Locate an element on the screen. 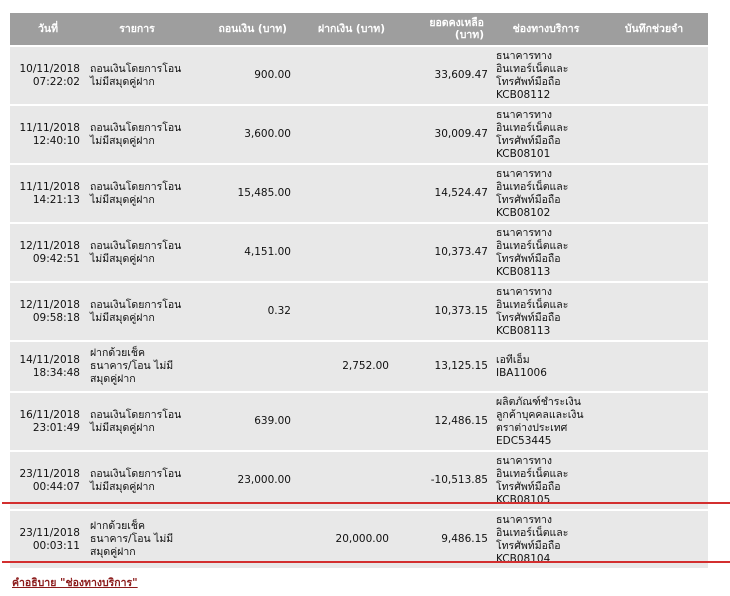 Image resolution: width=730 pixels, height=596 pixels. withdraw-cell: 639.00 is located at coordinates (241, 421).